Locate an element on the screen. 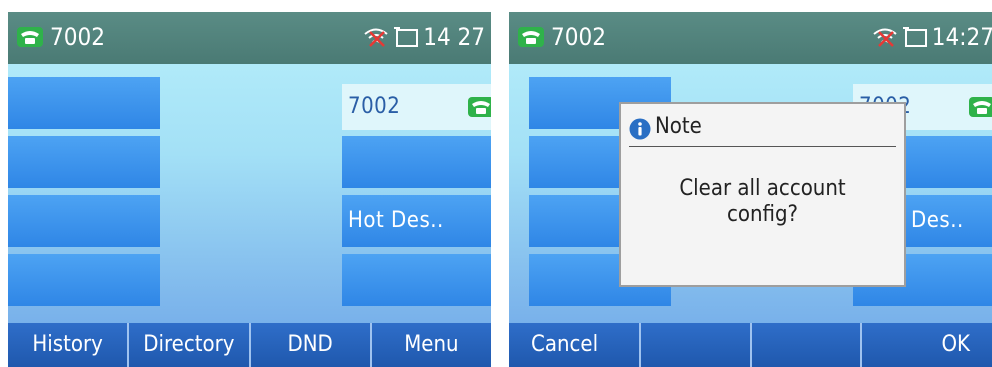 The width and height of the screenshot is (992, 367). line-key-hot-desking: Hot Des.. is located at coordinates (416, 221).